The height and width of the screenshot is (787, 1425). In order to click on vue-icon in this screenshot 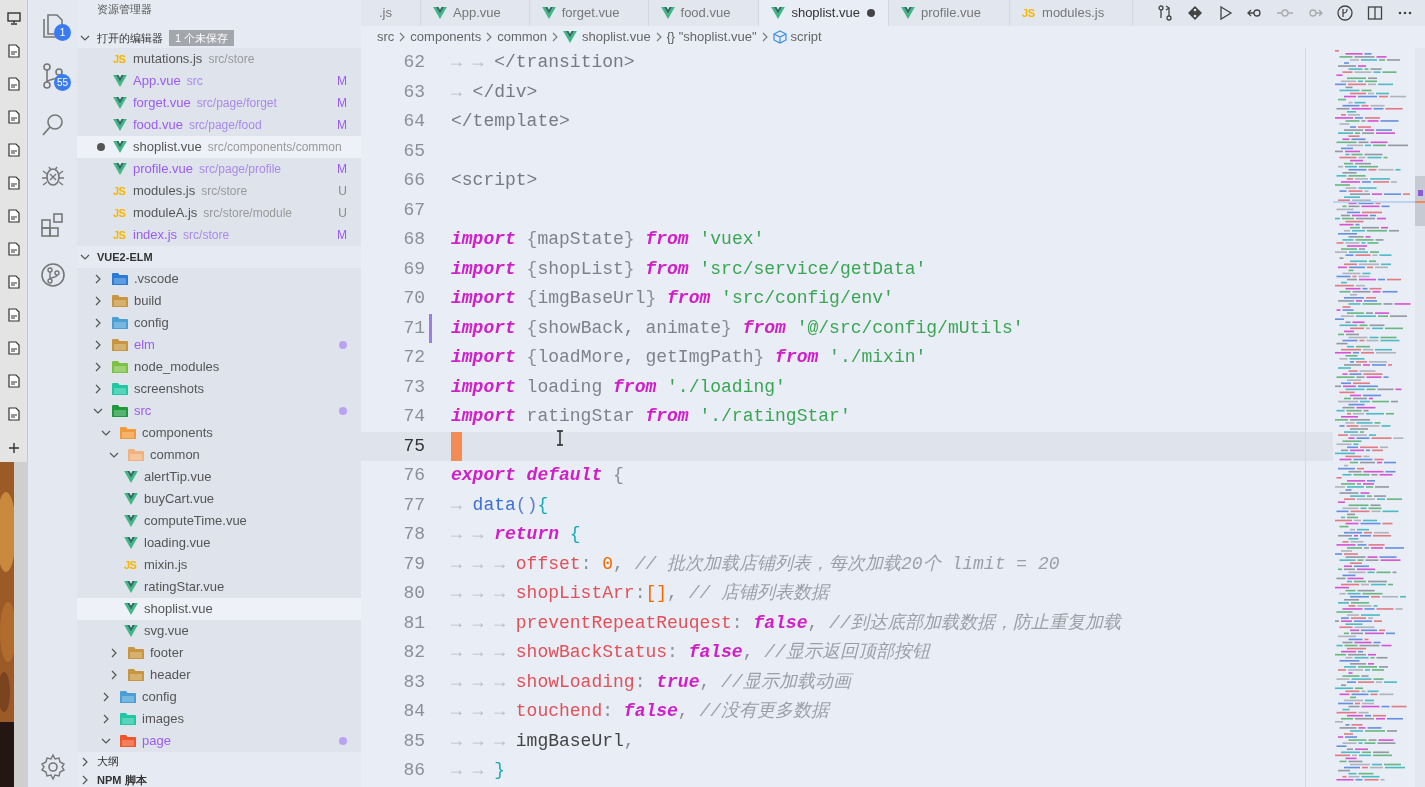, I will do `click(120, 147)`.